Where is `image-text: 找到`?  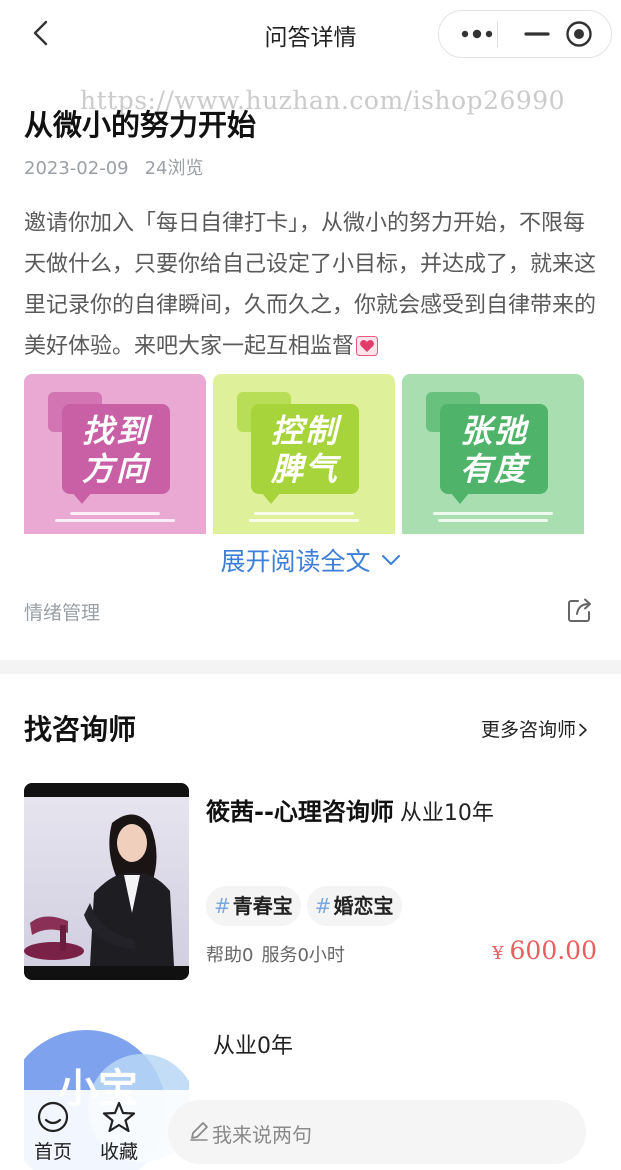
image-text: 找到 is located at coordinates (115, 431).